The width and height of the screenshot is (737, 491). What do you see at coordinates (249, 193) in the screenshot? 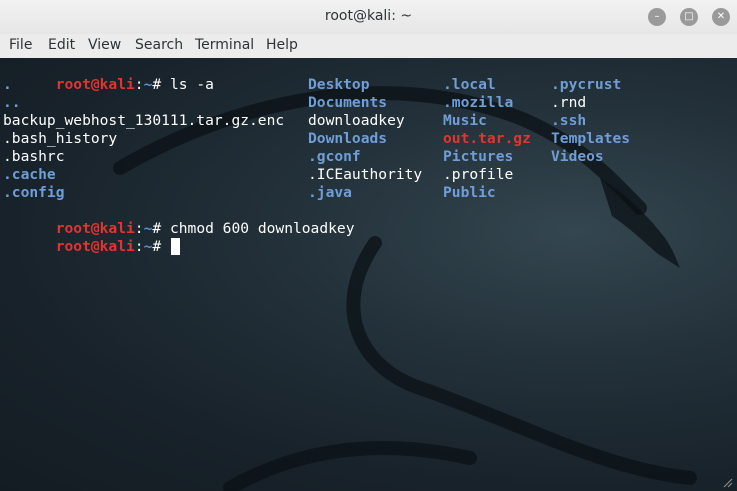
I see `ls-row-7: .config .java Public` at bounding box center [249, 193].